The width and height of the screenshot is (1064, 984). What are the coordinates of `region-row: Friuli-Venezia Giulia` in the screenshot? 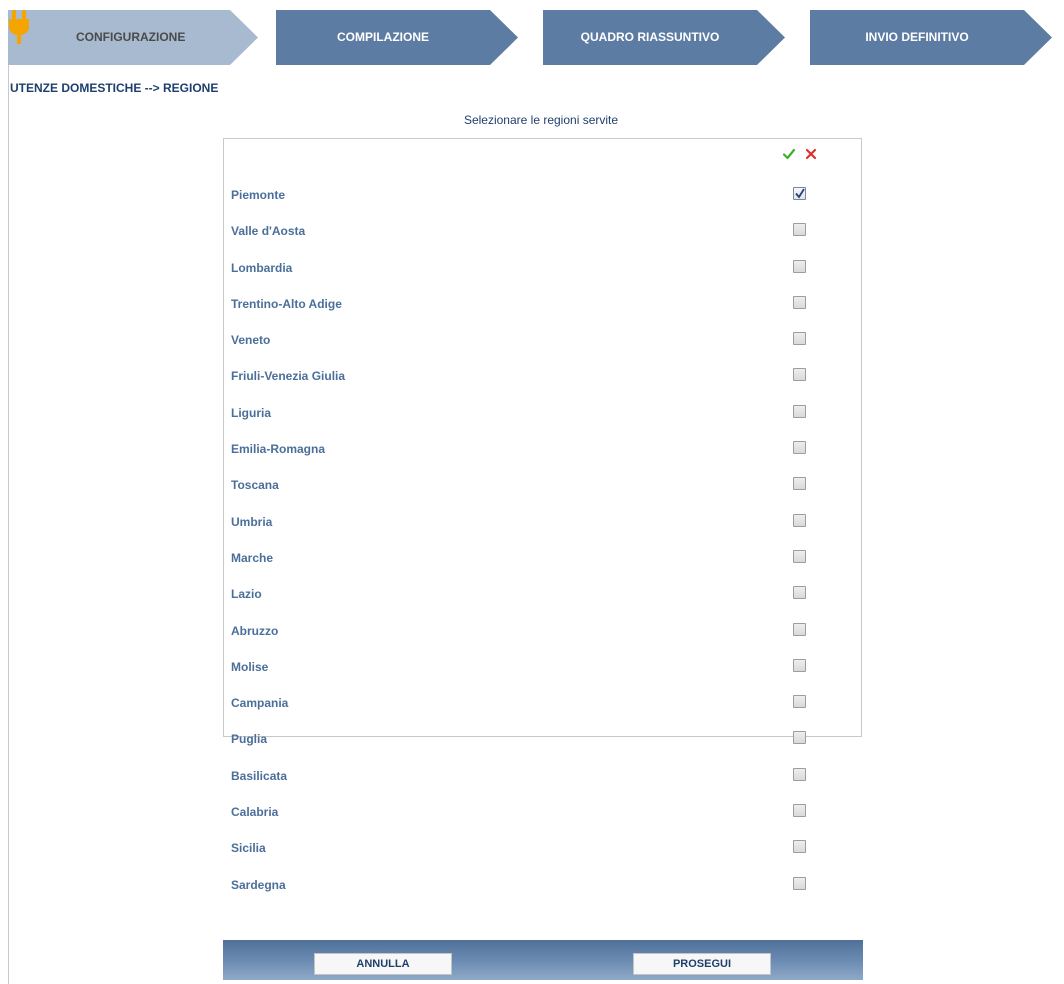 It's located at (542, 376).